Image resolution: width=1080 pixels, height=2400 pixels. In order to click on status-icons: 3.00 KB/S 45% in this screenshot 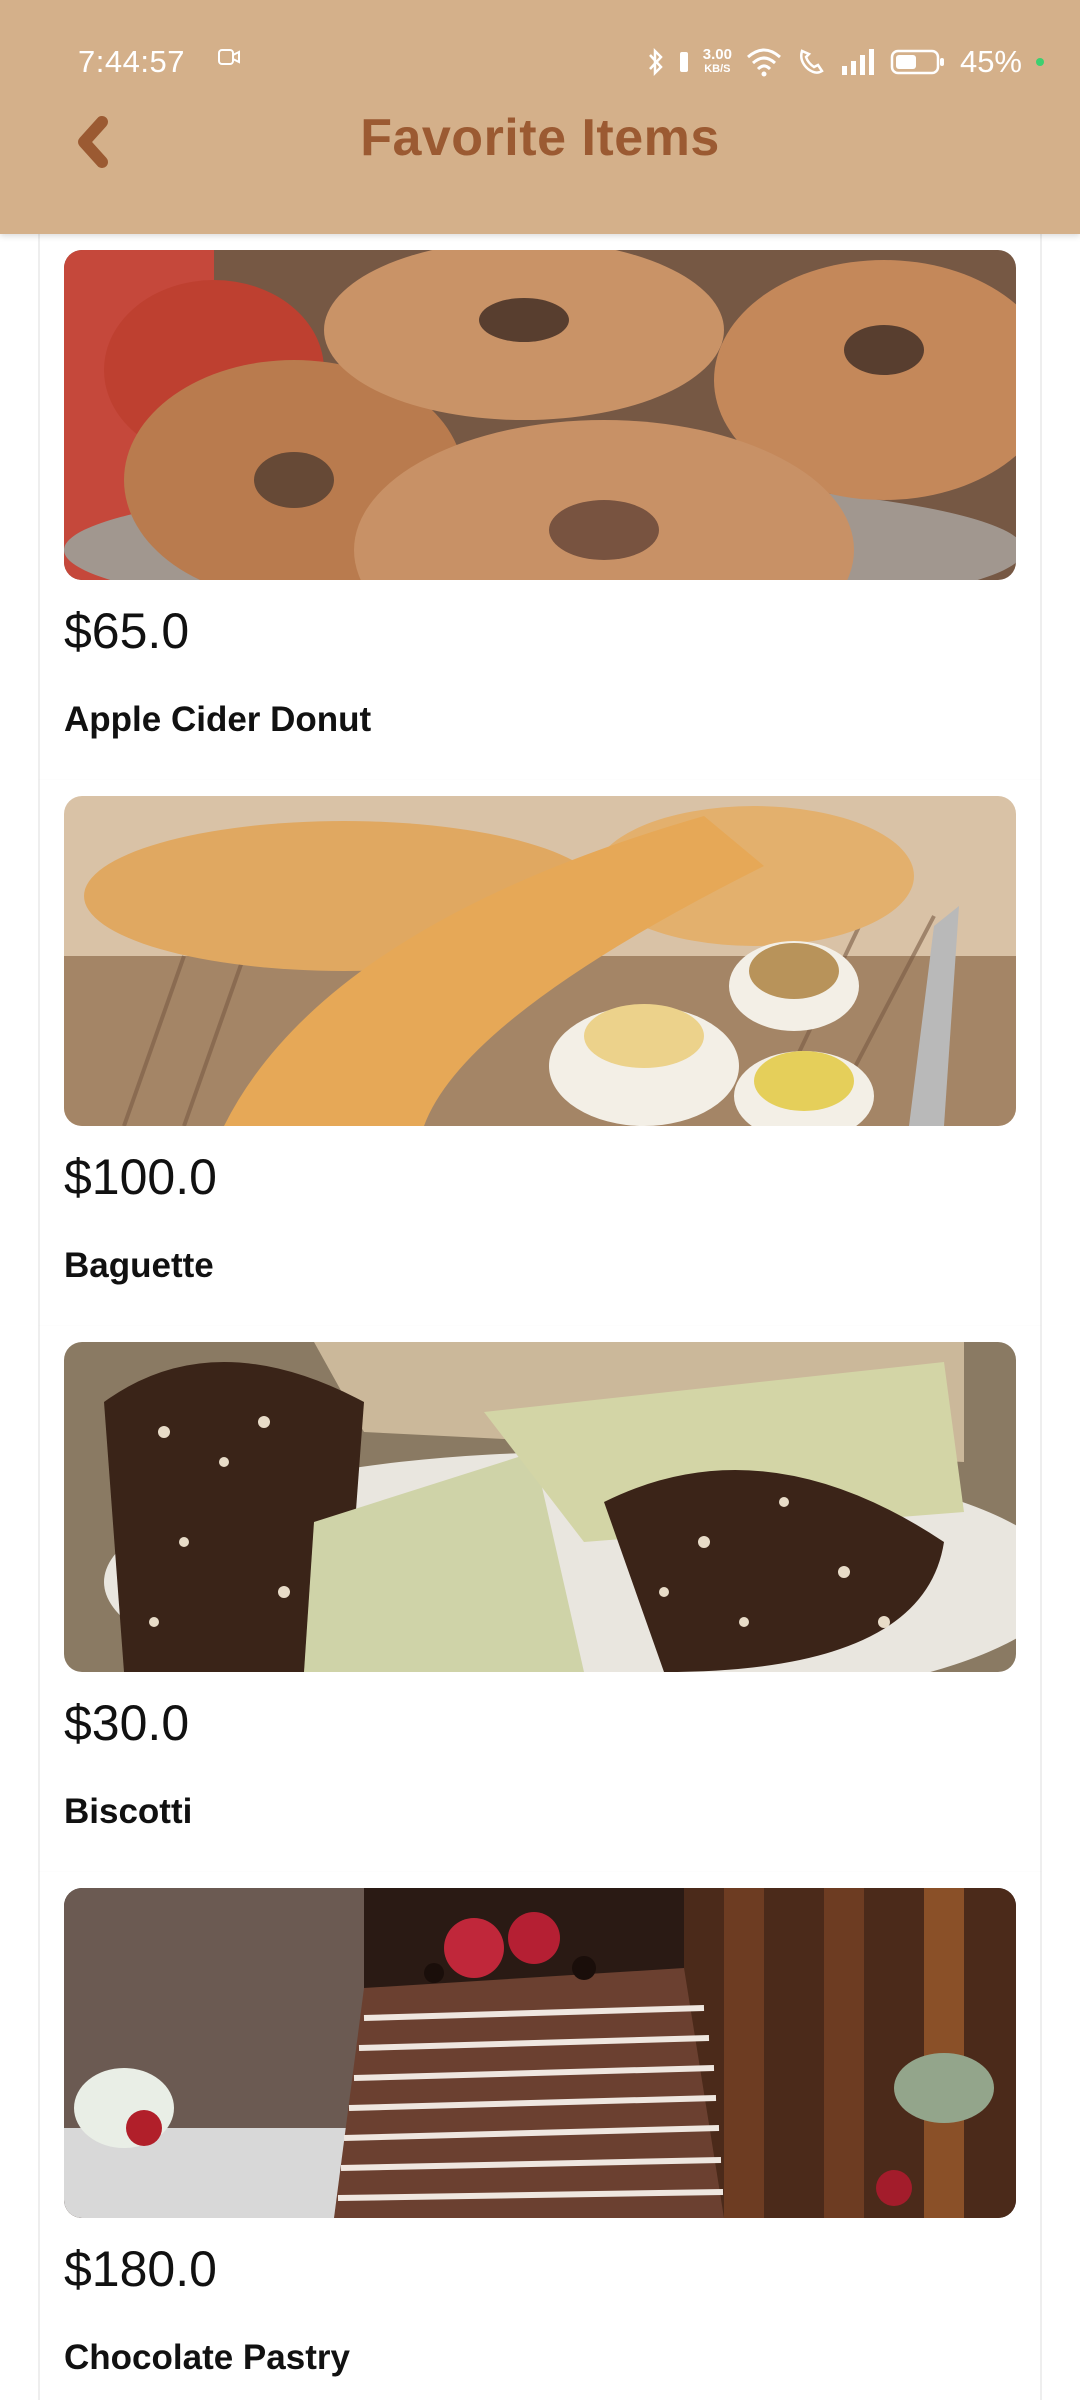, I will do `click(845, 62)`.